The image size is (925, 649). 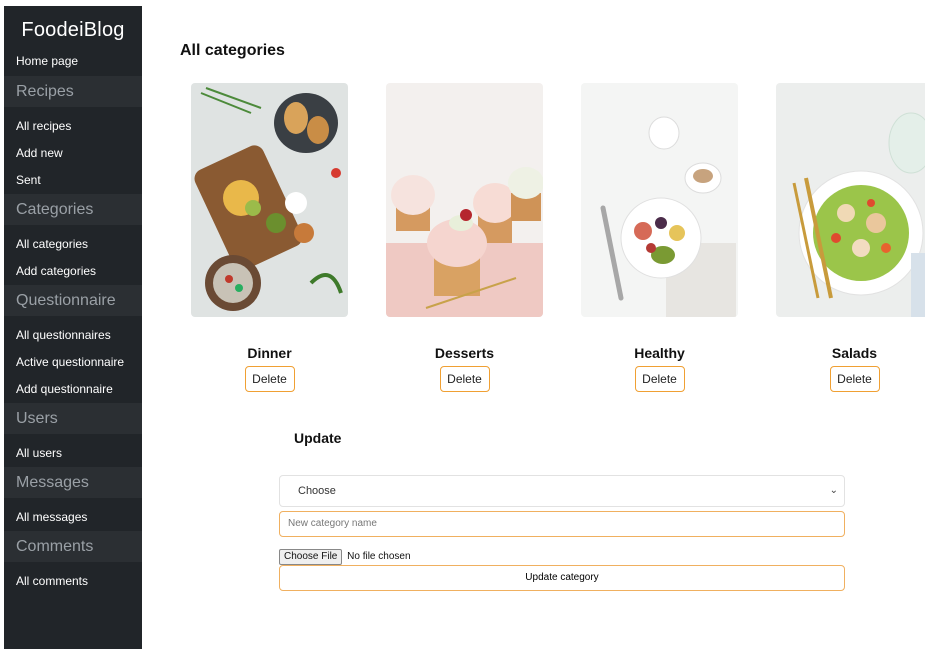 What do you see at coordinates (73, 581) in the screenshot?
I see `sidebar-item-all-comments: All comments` at bounding box center [73, 581].